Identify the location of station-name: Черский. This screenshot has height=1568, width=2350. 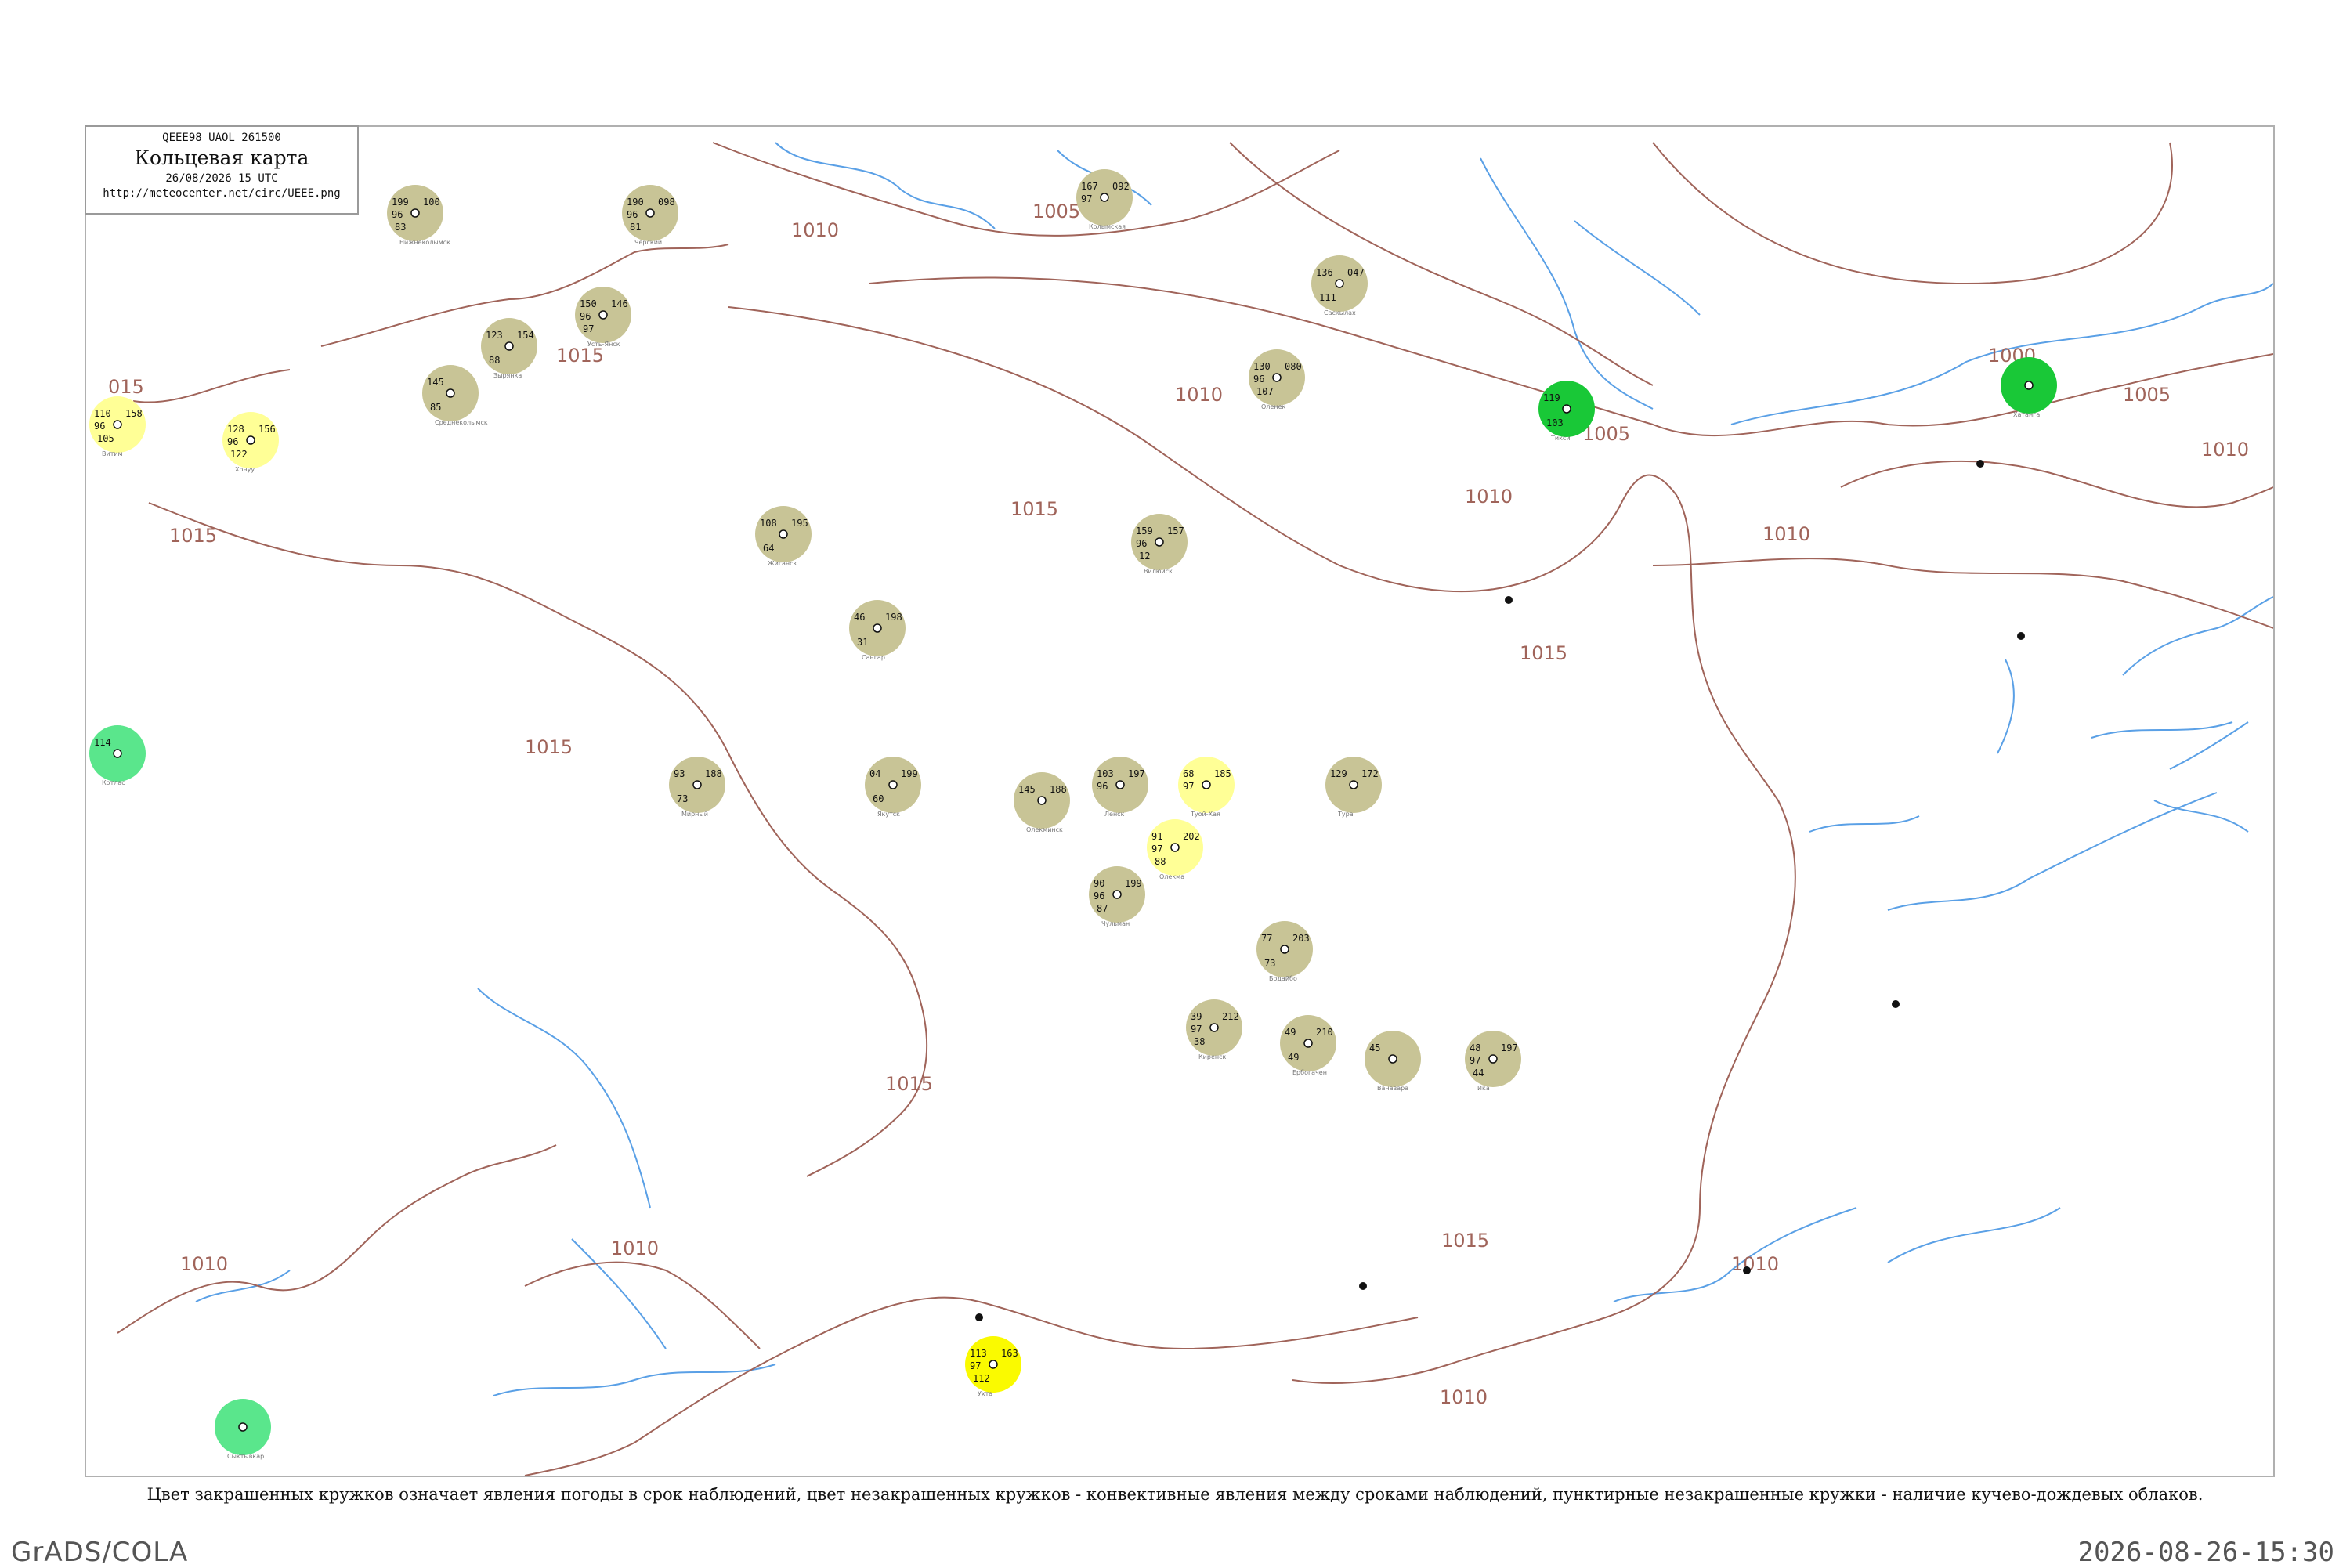
(648, 242).